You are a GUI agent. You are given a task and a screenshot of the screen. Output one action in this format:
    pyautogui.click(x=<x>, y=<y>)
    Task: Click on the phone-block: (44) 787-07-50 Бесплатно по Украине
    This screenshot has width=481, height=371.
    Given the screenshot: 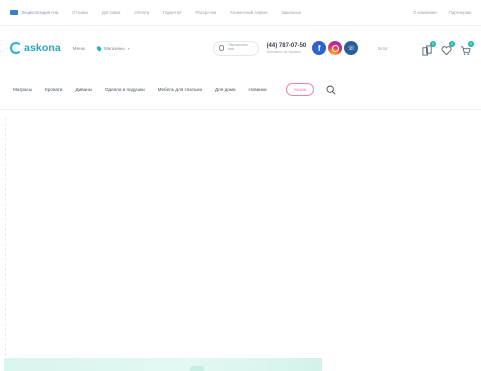 What is the action you would take?
    pyautogui.click(x=287, y=48)
    